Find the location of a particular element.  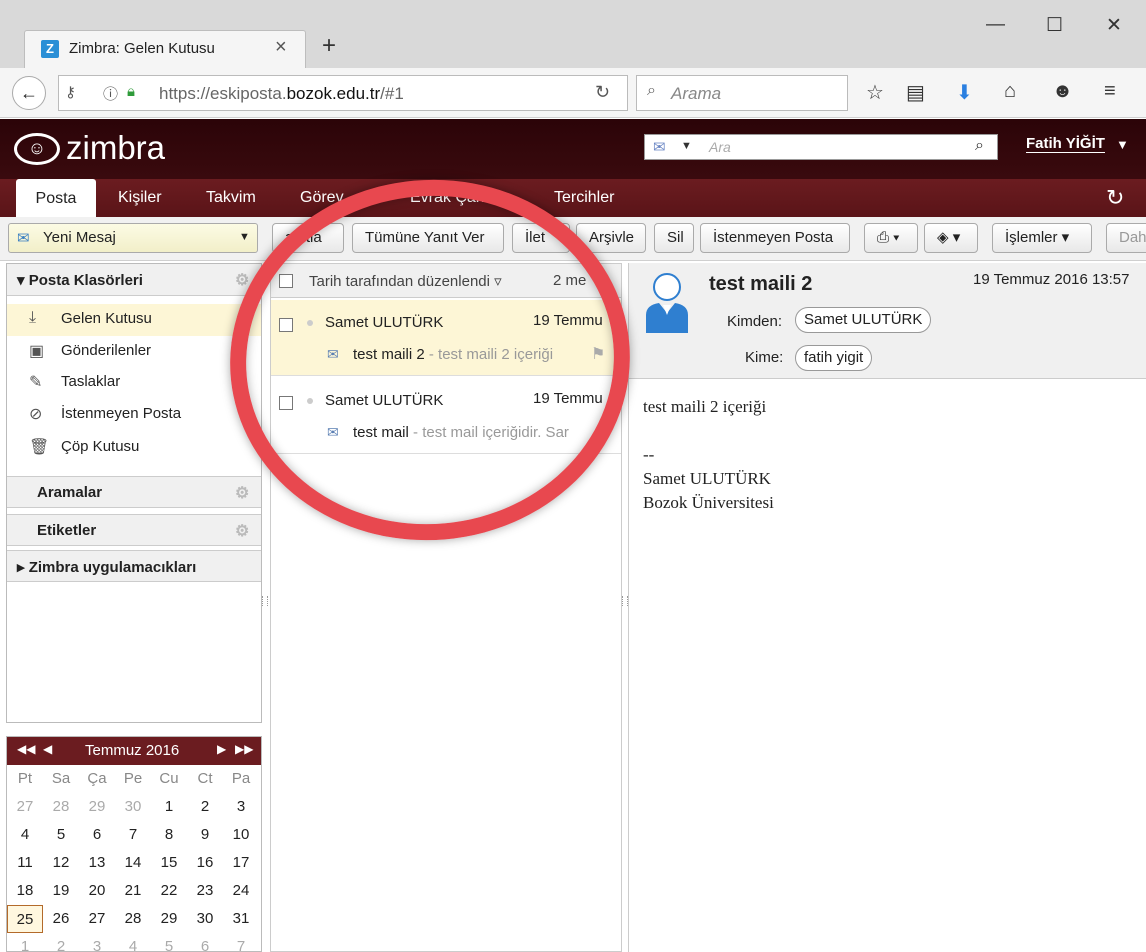

calendar-day: 9 is located at coordinates (205, 835).